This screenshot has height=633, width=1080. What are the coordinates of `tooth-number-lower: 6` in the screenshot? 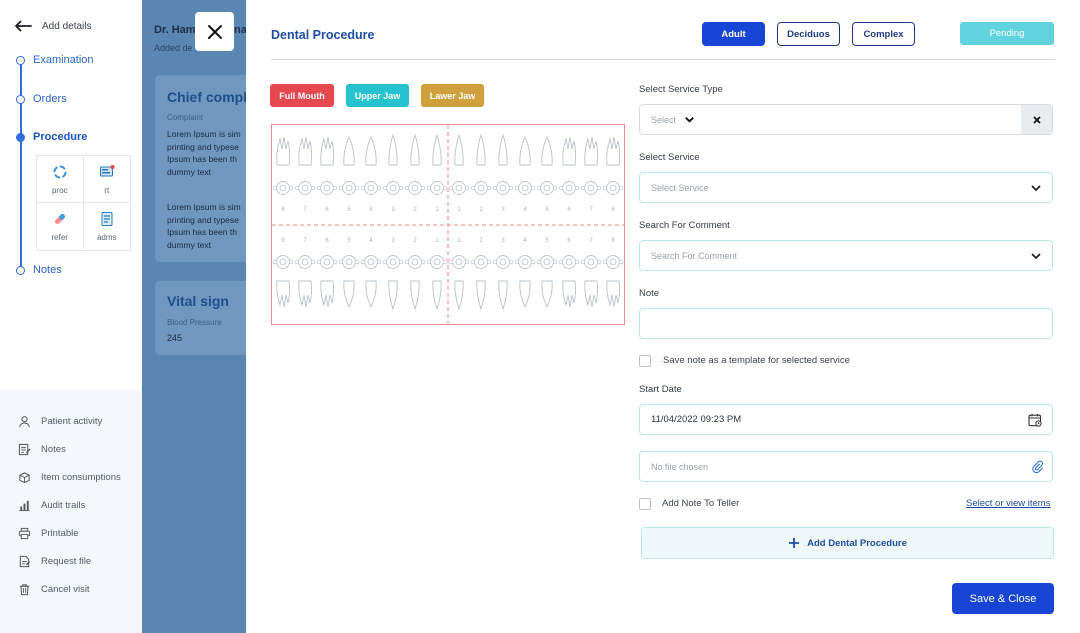 It's located at (327, 241).